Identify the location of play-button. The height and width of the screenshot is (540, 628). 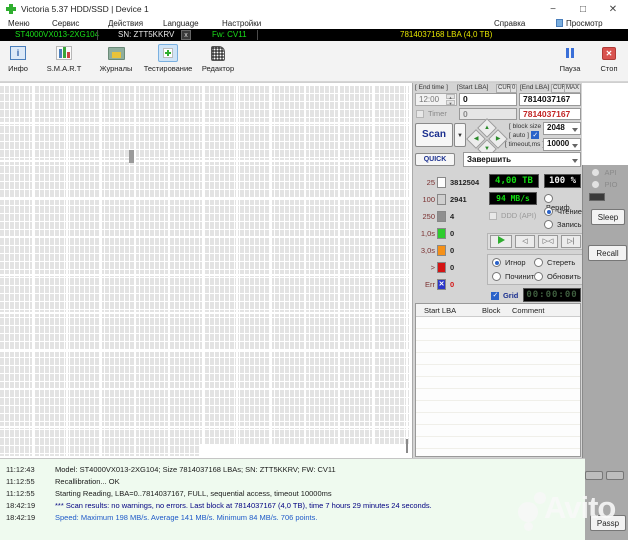
(501, 241).